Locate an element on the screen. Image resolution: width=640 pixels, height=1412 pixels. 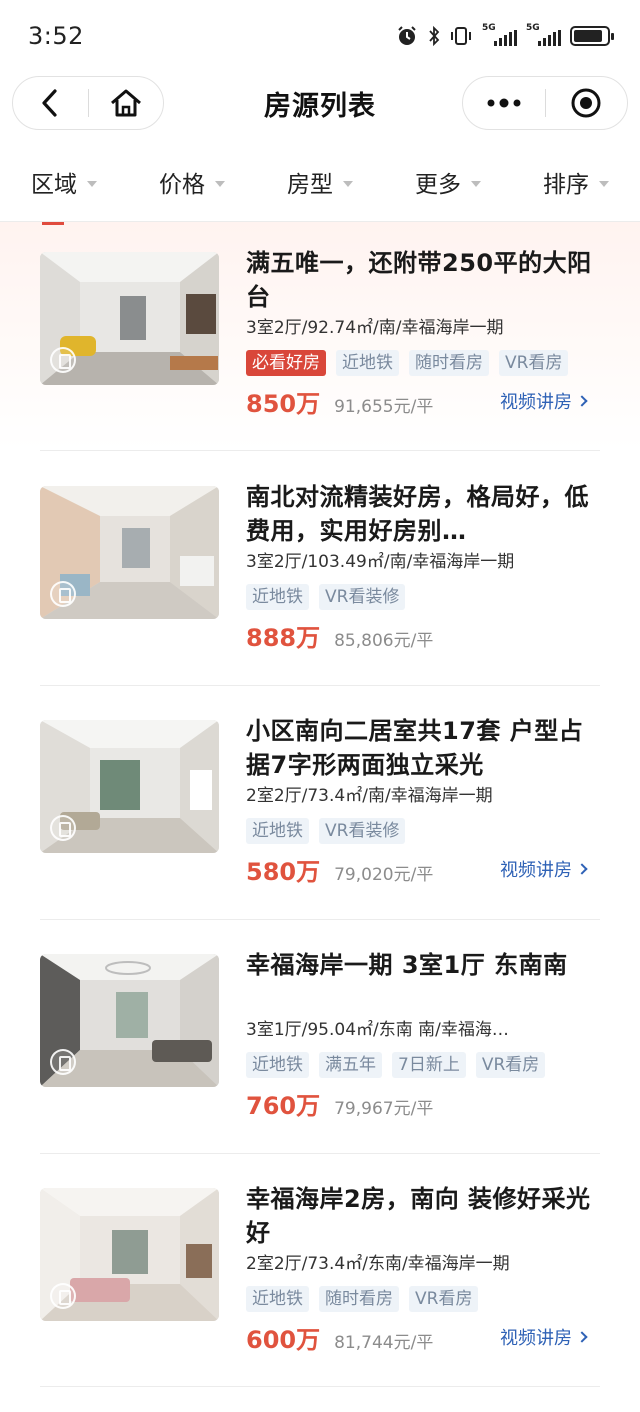
tag: 7日新上 is located at coordinates (429, 1065).